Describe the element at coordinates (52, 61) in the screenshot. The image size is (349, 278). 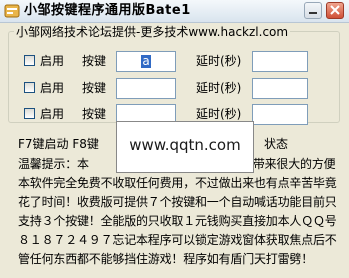
I see `enable-label-1: 启用` at that location.